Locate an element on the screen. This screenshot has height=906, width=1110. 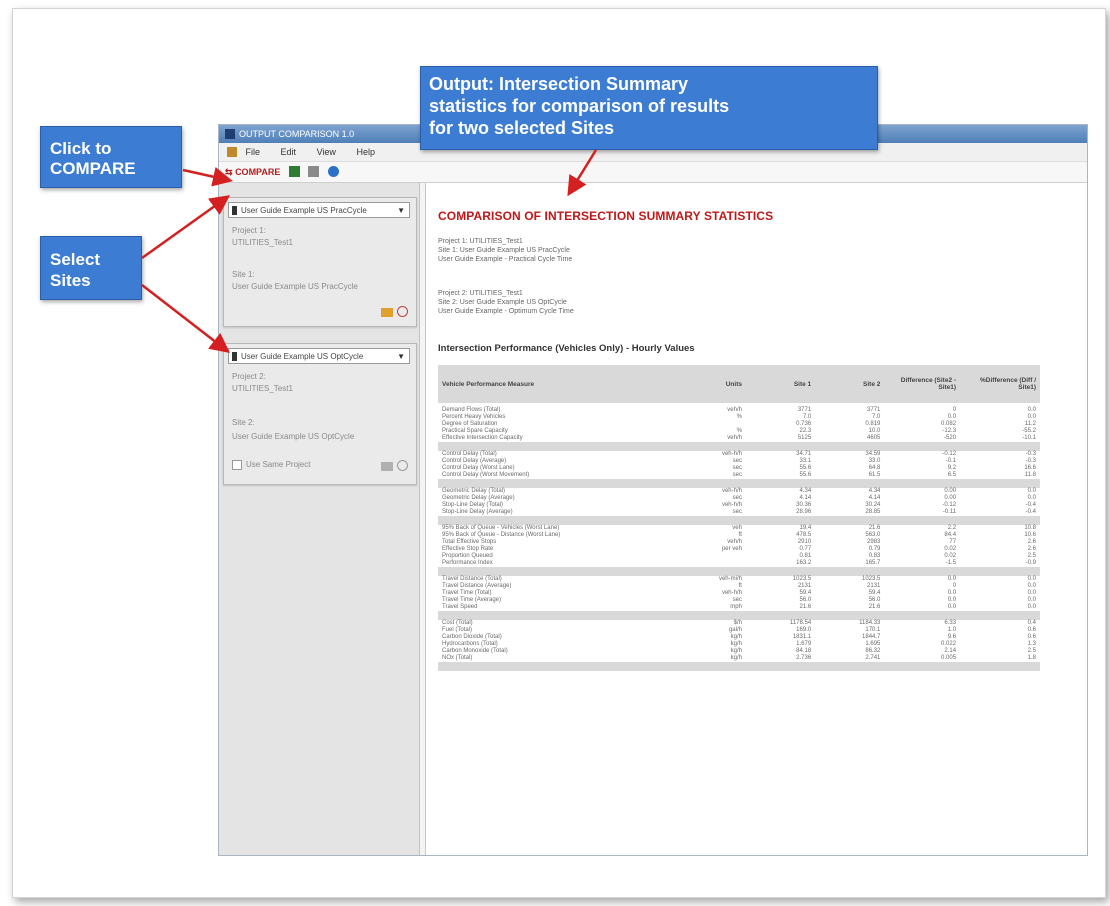
site-1-selected: User Guide Example US PracCycle is located at coordinates (304, 210).